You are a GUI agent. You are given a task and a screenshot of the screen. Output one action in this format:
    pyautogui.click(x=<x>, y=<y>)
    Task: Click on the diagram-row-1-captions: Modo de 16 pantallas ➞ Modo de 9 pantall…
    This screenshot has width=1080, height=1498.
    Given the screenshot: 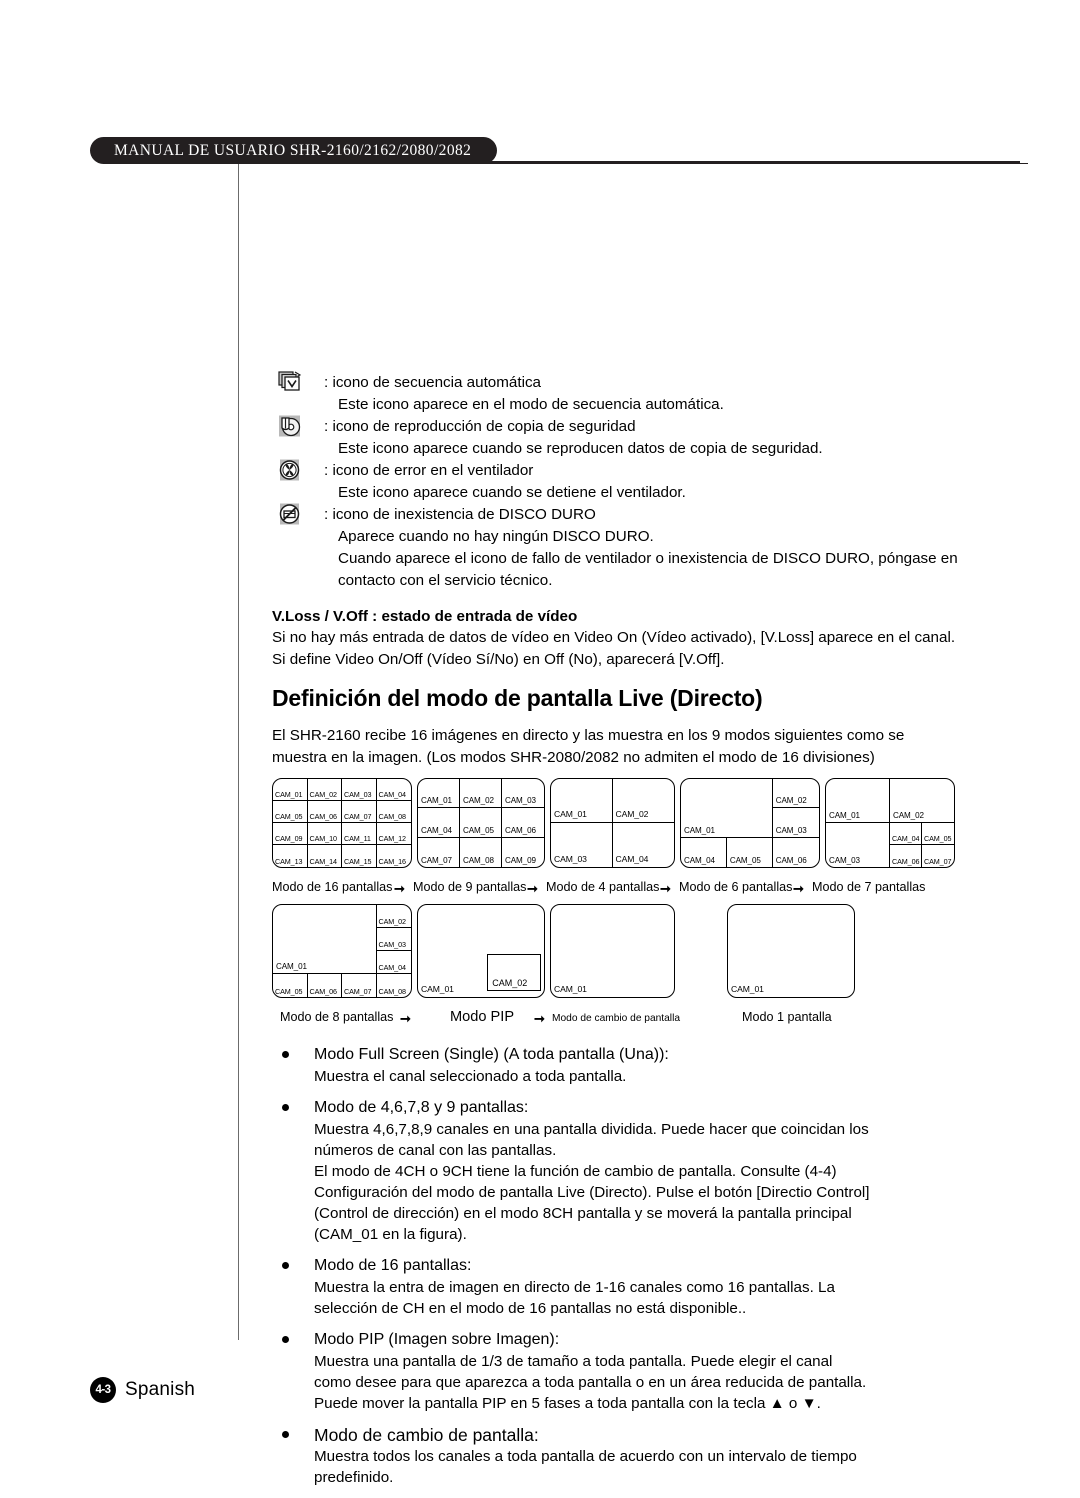 What is the action you would take?
    pyautogui.click(x=652, y=888)
    